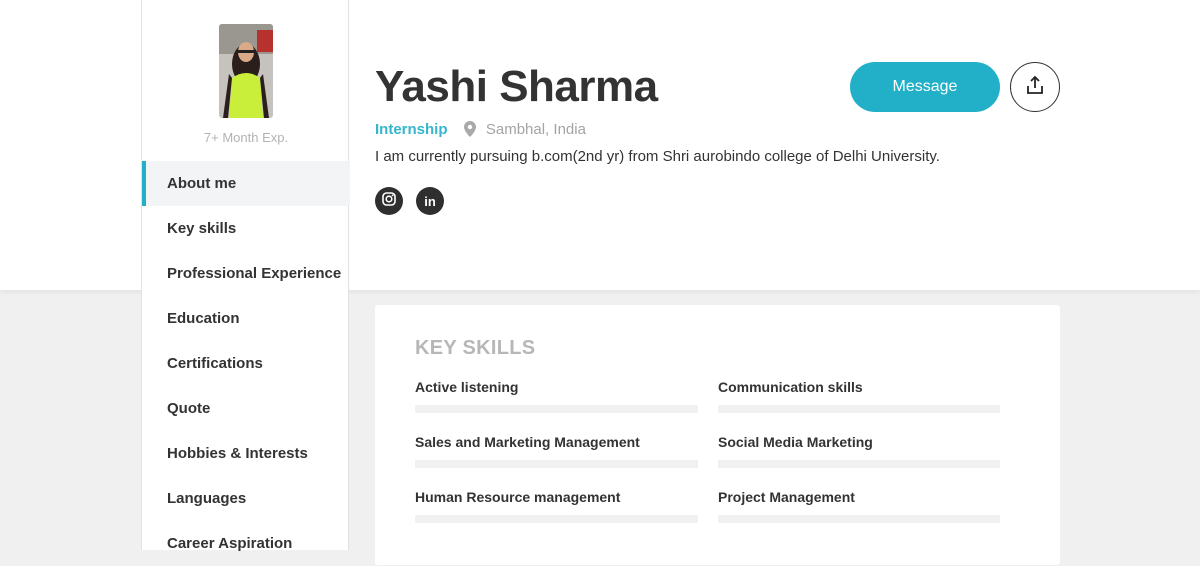 The height and width of the screenshot is (566, 1200). What do you see at coordinates (535, 129) in the screenshot?
I see `profile-location: Sambhal, India` at bounding box center [535, 129].